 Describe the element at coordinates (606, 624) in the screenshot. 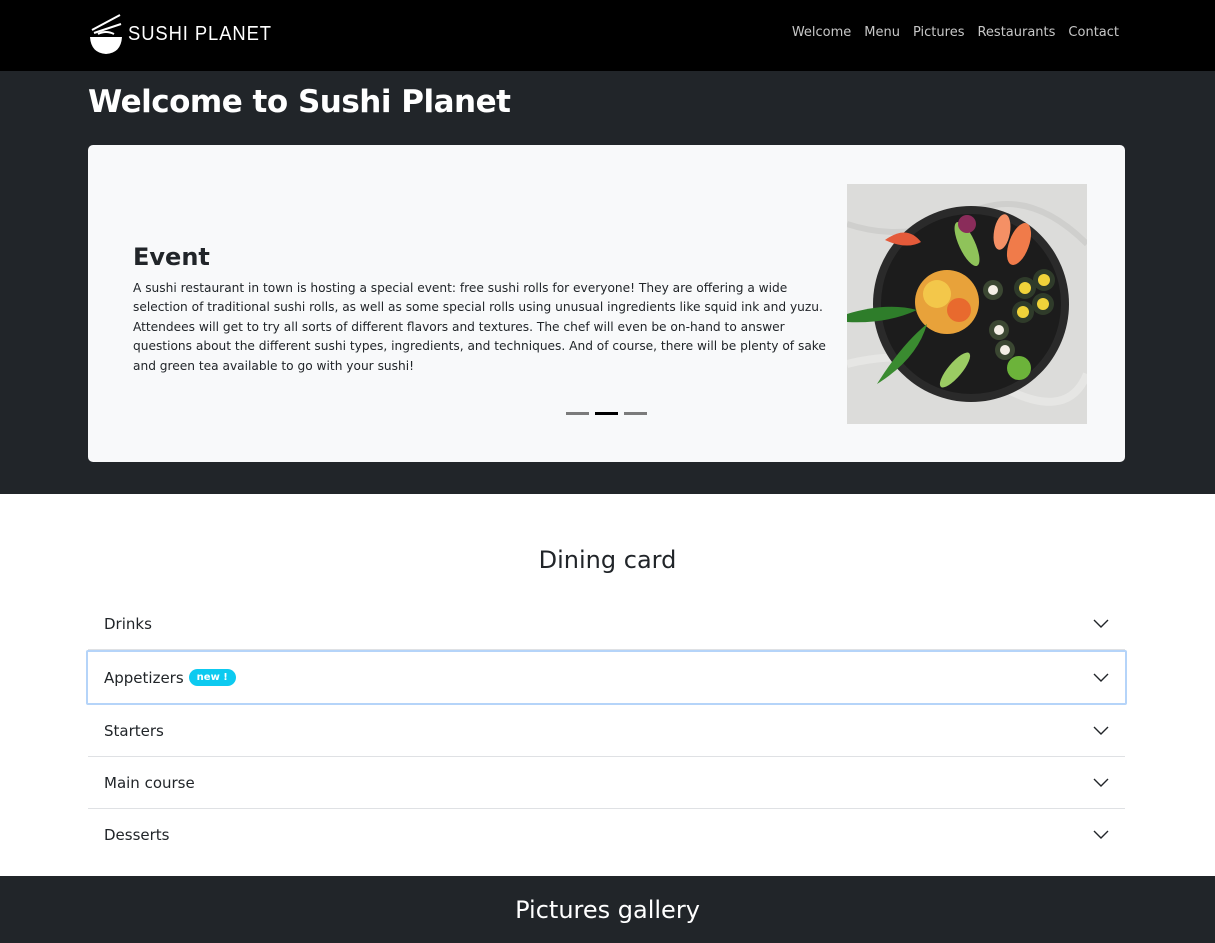

I see `accordion-item-drinks: Drinks` at that location.